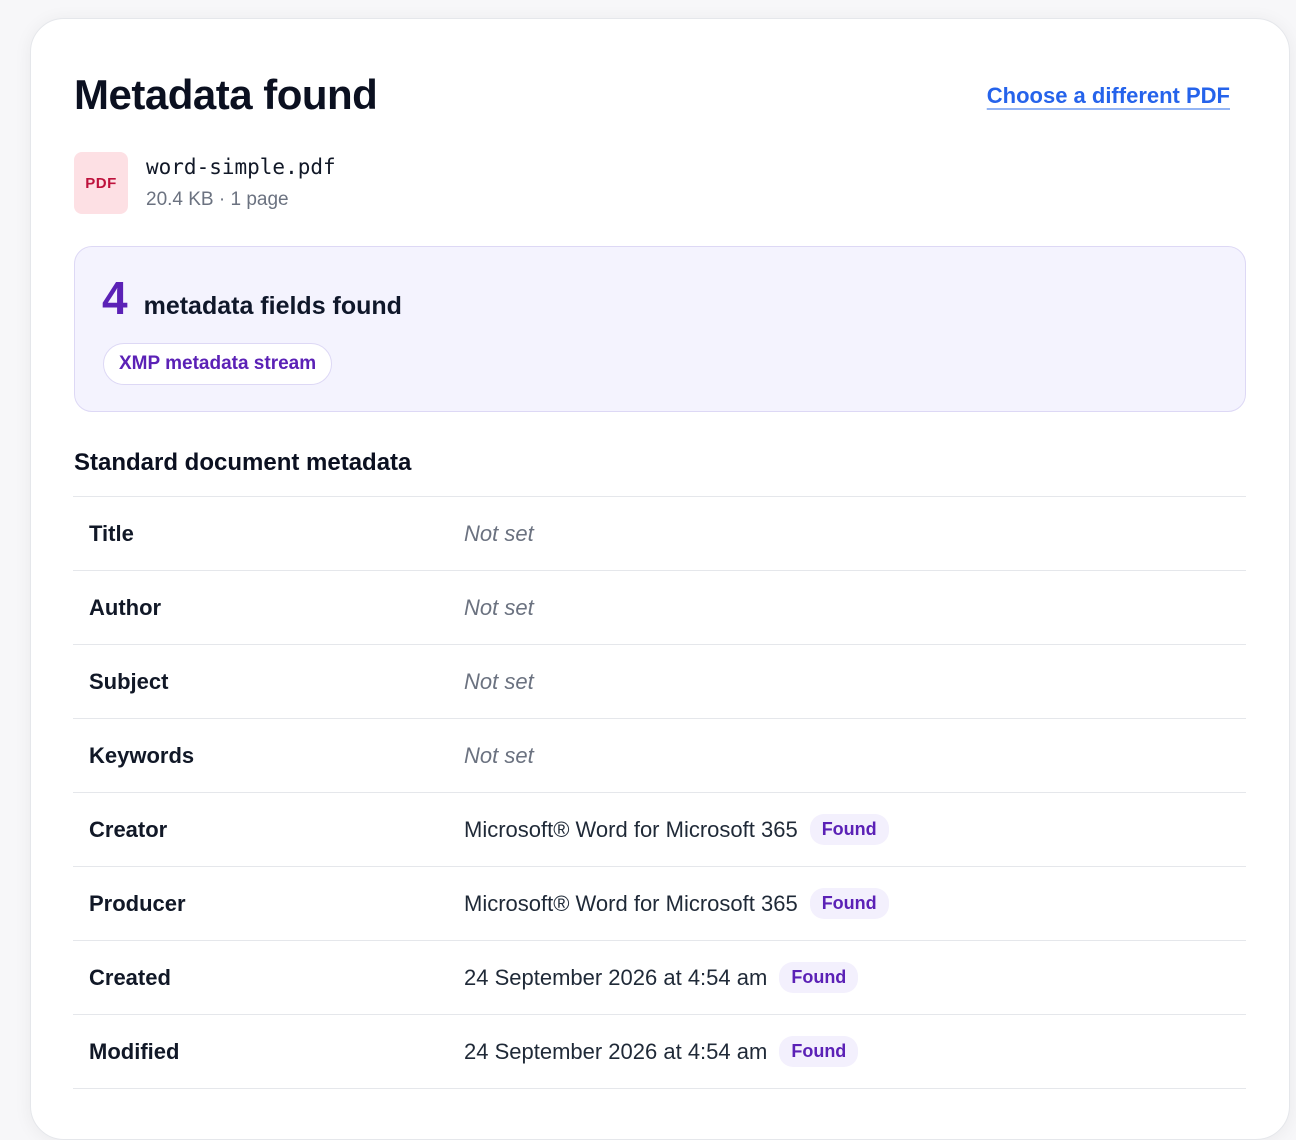  I want to click on file-info: PDF word-simple.pdf 20.4 KB · 1 page, so click(205, 183).